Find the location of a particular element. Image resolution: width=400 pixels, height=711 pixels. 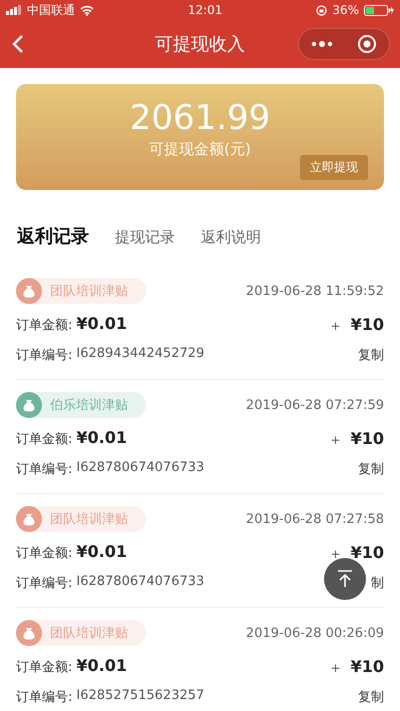

record-time: 2019-06-28 11:59:52 is located at coordinates (315, 291).